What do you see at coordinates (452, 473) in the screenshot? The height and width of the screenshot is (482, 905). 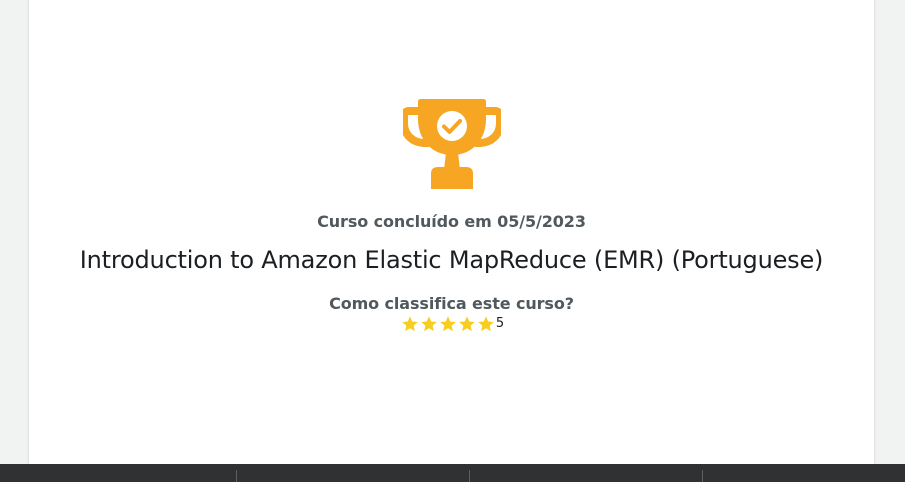 I see `footer-bar` at bounding box center [452, 473].